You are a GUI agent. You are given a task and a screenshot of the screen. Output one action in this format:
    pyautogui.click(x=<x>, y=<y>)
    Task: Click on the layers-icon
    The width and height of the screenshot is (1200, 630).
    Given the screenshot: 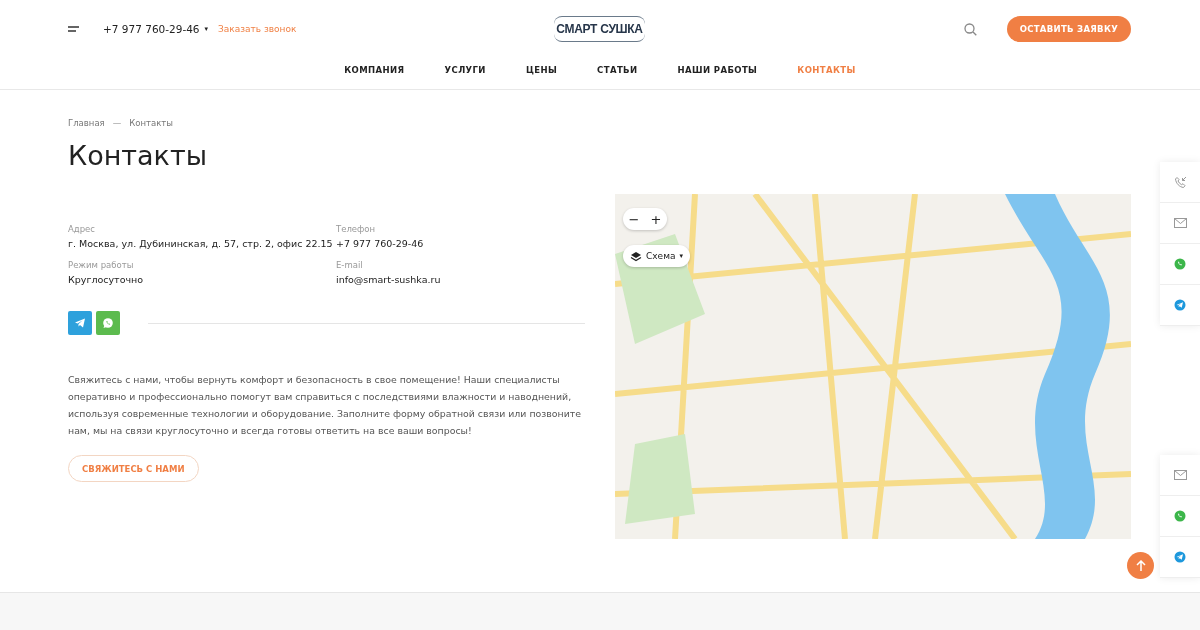 What is the action you would take?
    pyautogui.click(x=636, y=256)
    